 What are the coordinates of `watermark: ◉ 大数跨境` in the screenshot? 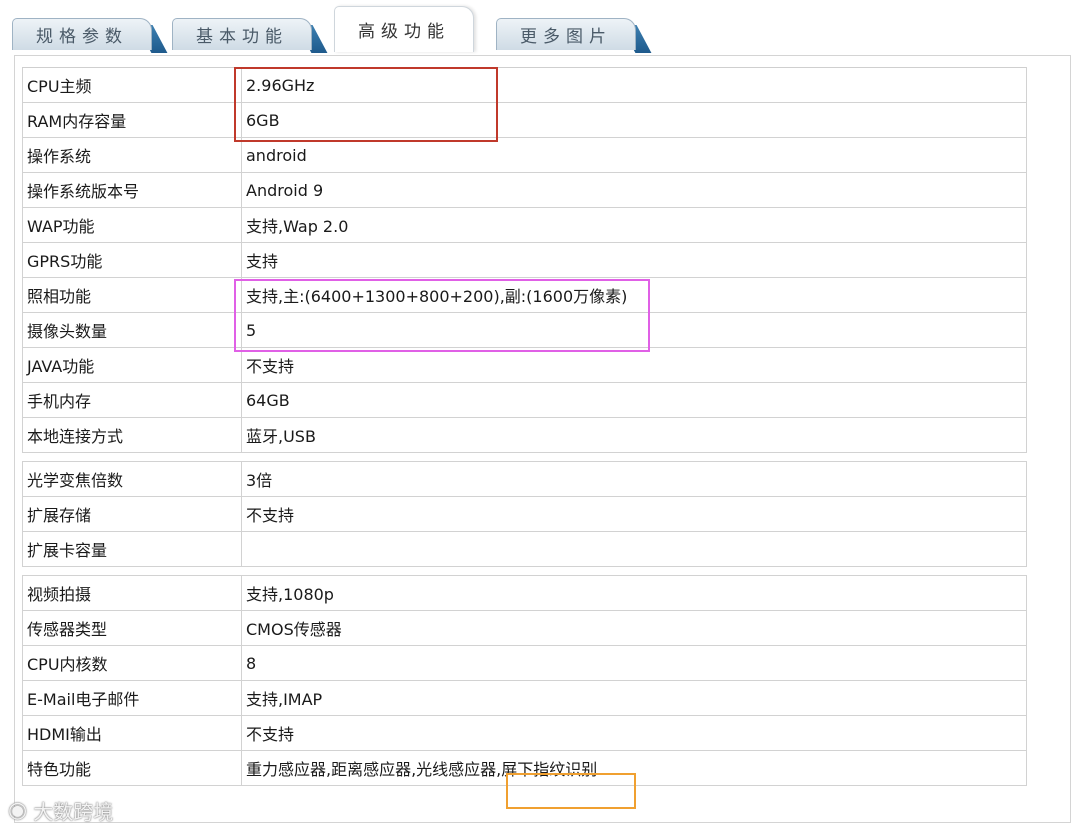 It's located at (60, 810).